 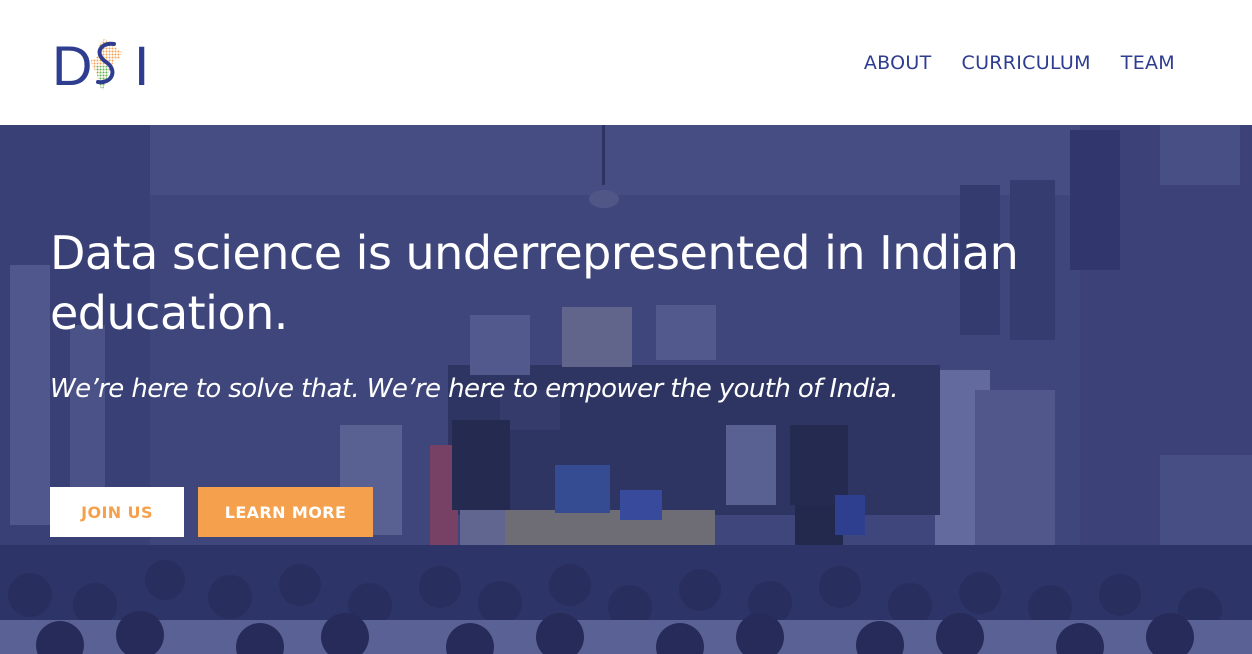 I want to click on nav-curriculum: CURRICULUM, so click(x=1026, y=63).